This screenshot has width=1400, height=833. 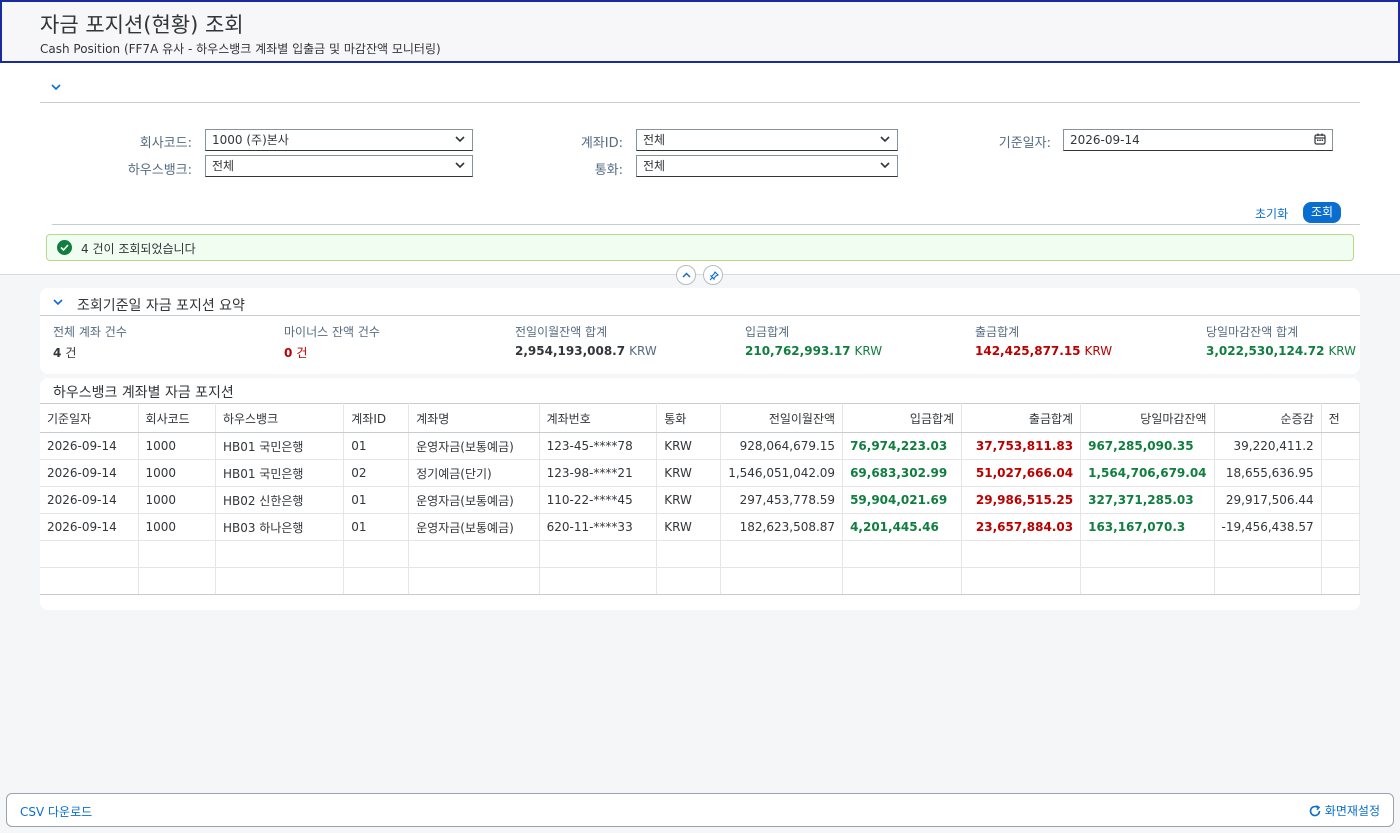 What do you see at coordinates (1281, 340) in the screenshot?
I see `kpi-closing-balance: 당일마감잔액 합계 3,022,530,124.72 KRW` at bounding box center [1281, 340].